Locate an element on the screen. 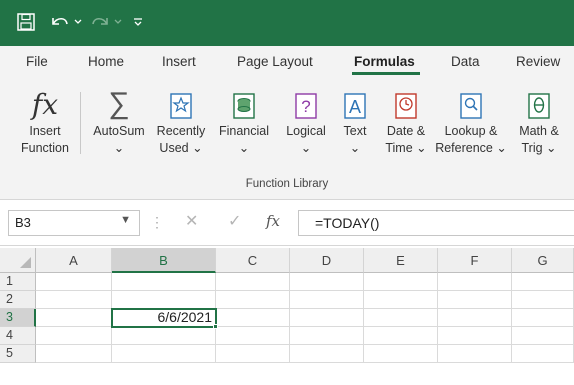  cell-b1 is located at coordinates (164, 282).